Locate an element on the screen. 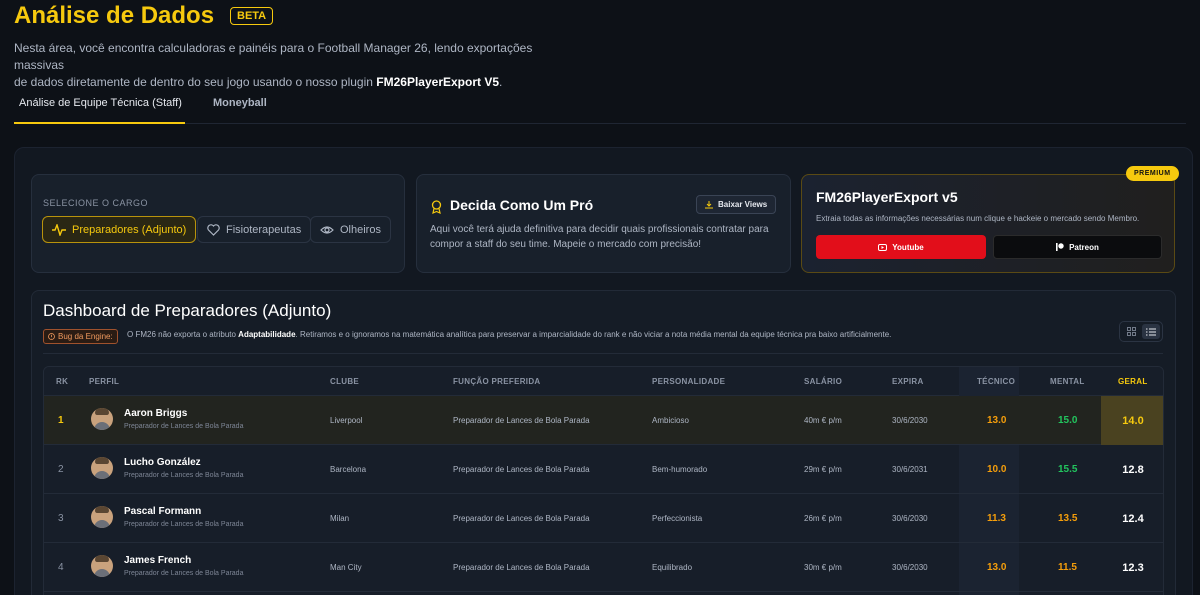  personality: Equilibrado is located at coordinates (672, 567).